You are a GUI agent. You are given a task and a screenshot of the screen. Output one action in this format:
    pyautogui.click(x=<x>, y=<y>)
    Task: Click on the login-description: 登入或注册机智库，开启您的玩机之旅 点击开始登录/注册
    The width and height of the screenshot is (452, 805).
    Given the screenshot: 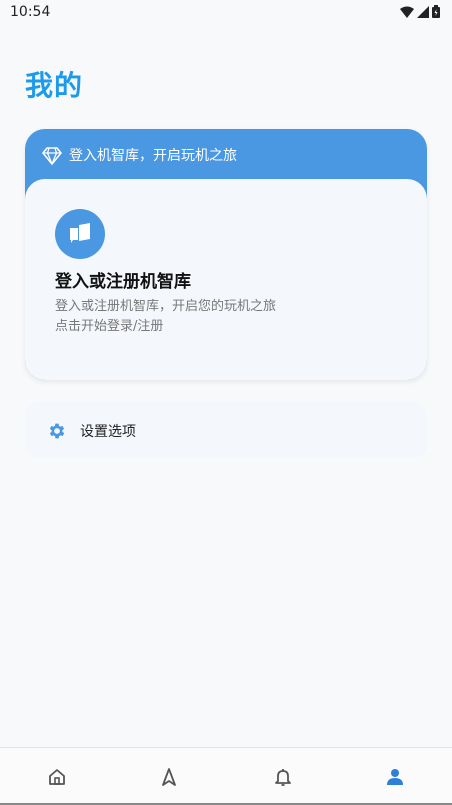 What is the action you would take?
    pyautogui.click(x=165, y=317)
    